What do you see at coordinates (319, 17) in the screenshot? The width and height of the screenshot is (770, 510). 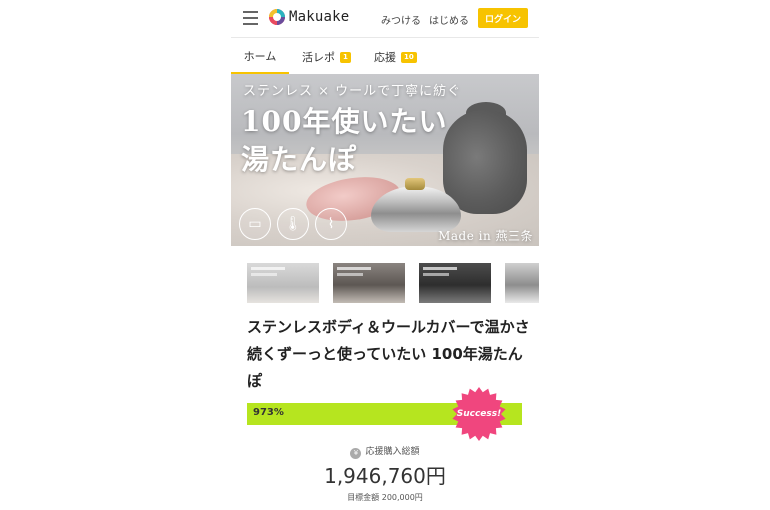 I see `logo-text: Makuake` at bounding box center [319, 17].